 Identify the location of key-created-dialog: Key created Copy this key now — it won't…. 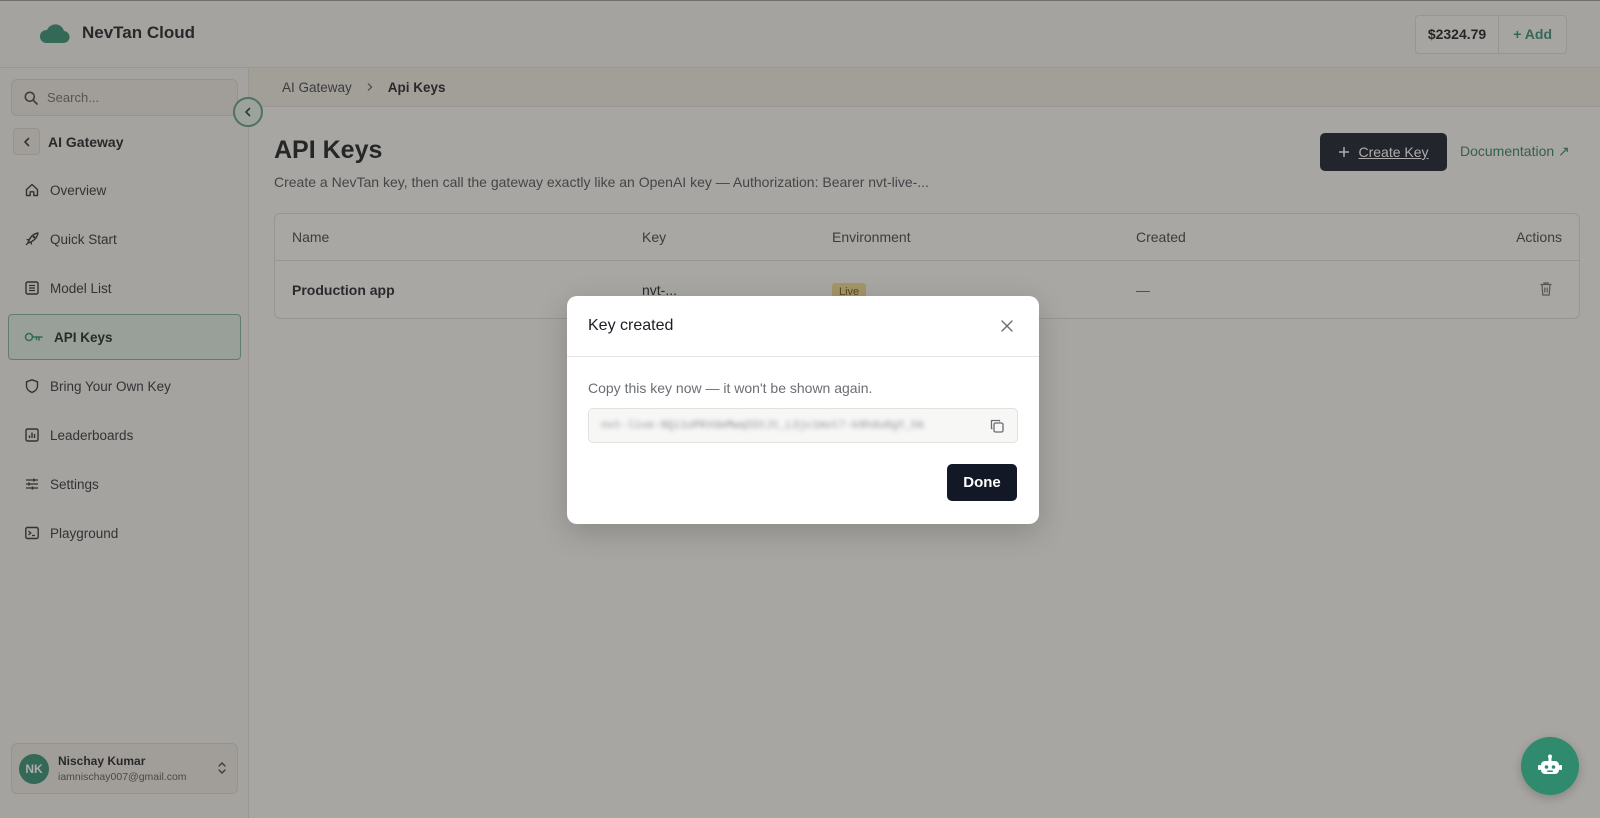
(803, 410).